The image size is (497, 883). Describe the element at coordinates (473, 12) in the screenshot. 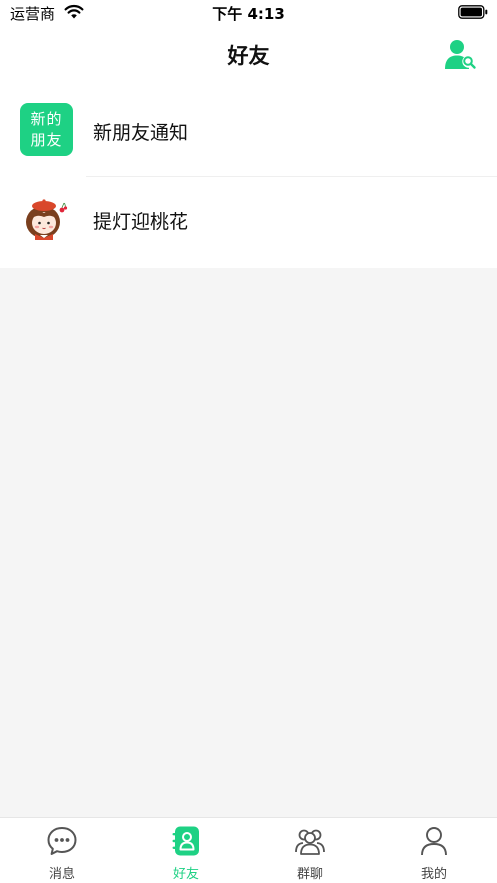

I see `battery-icon` at that location.